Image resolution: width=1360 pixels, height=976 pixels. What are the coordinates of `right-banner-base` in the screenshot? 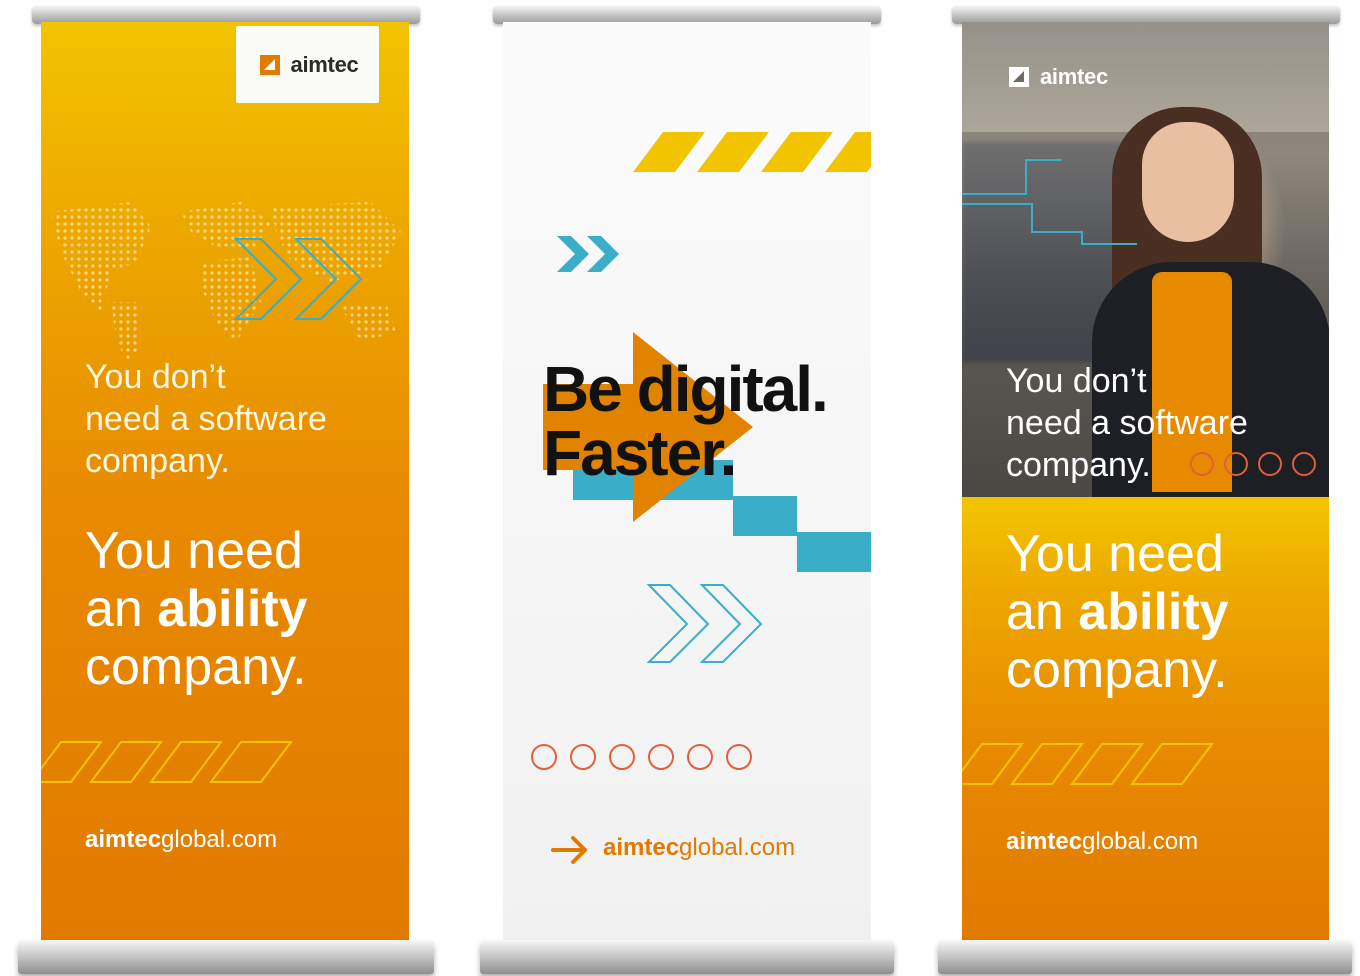 It's located at (1145, 957).